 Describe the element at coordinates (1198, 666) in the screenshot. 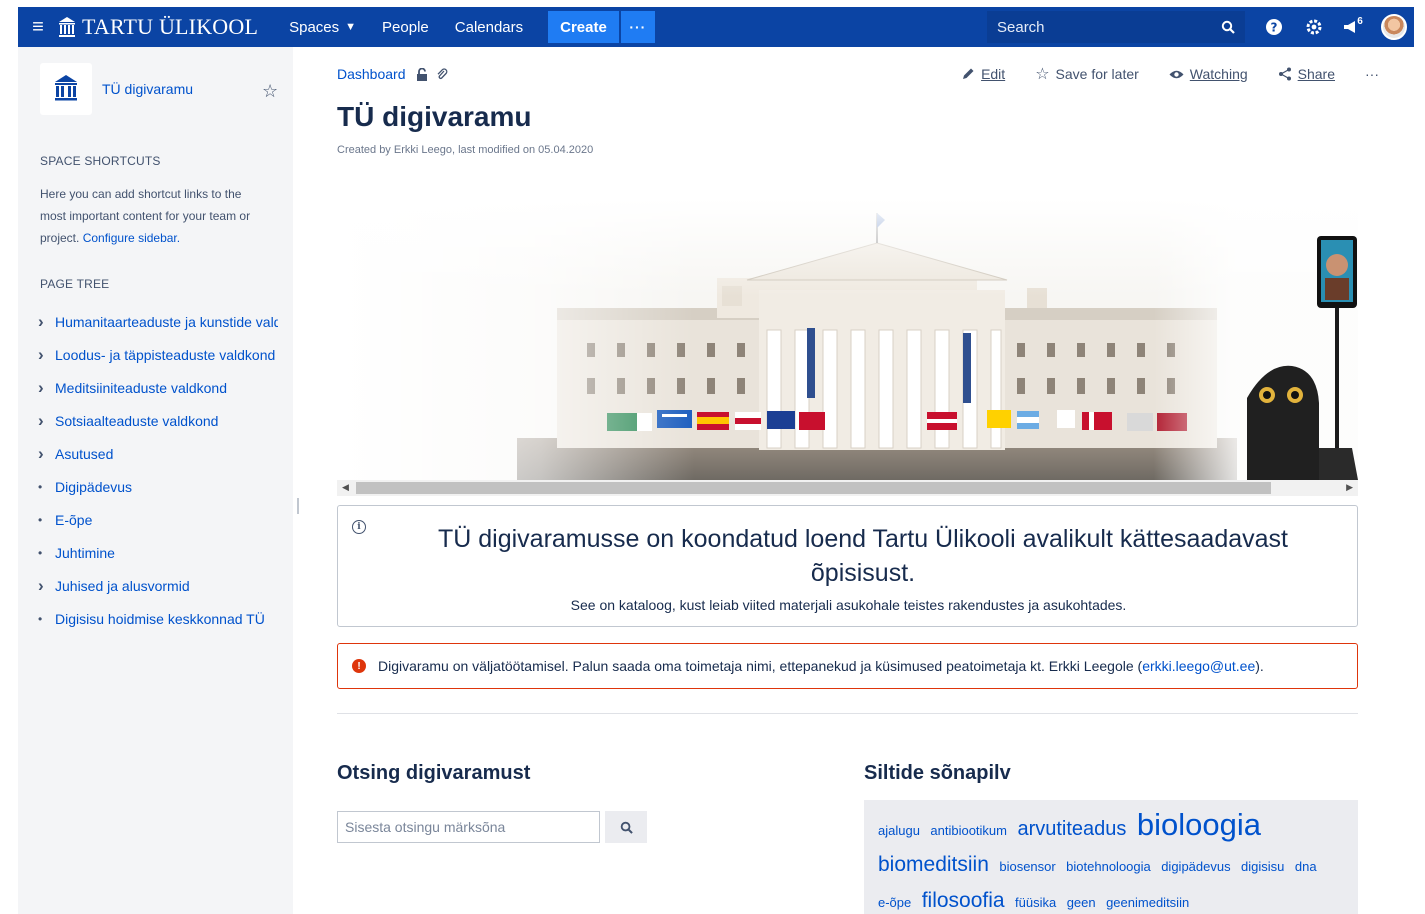

I see `editor-email-link: erkki.leego@ut.ee` at that location.